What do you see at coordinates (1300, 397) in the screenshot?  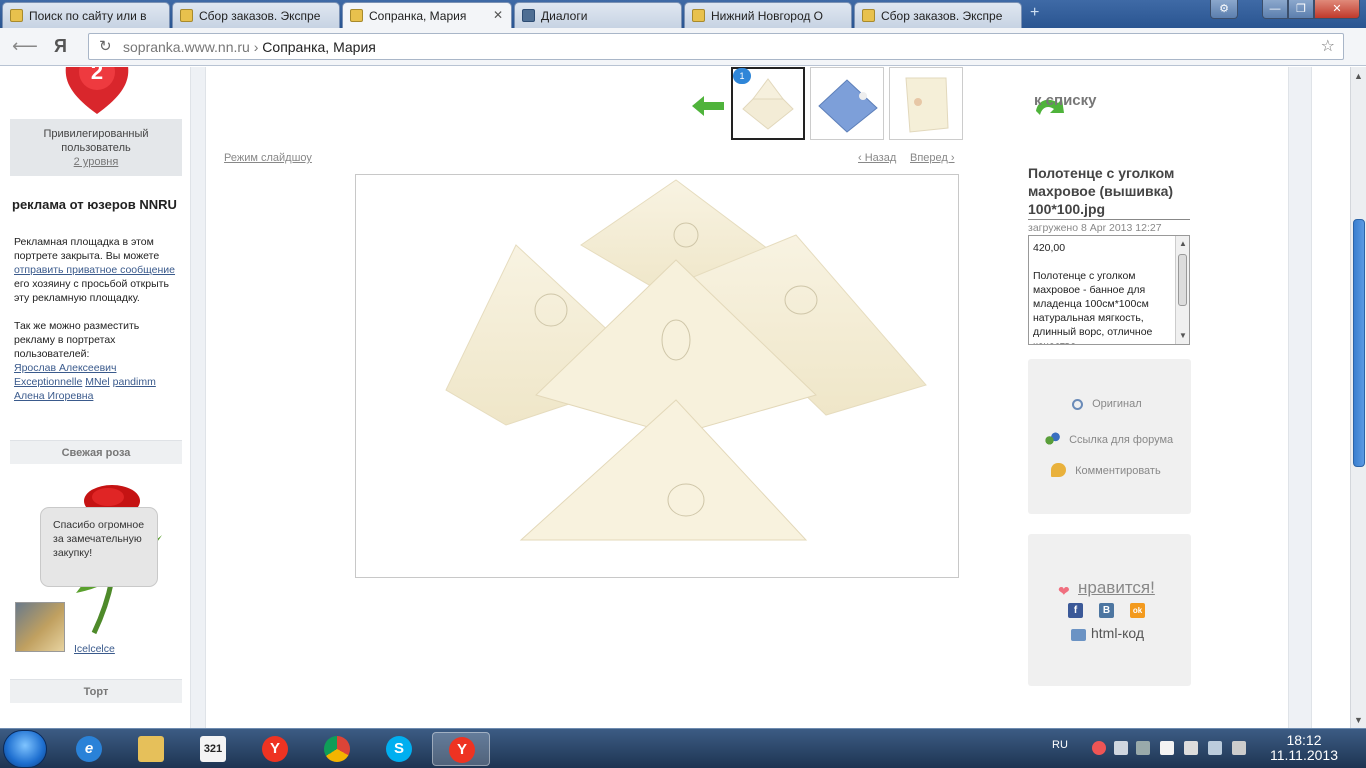 I see `right-divider` at bounding box center [1300, 397].